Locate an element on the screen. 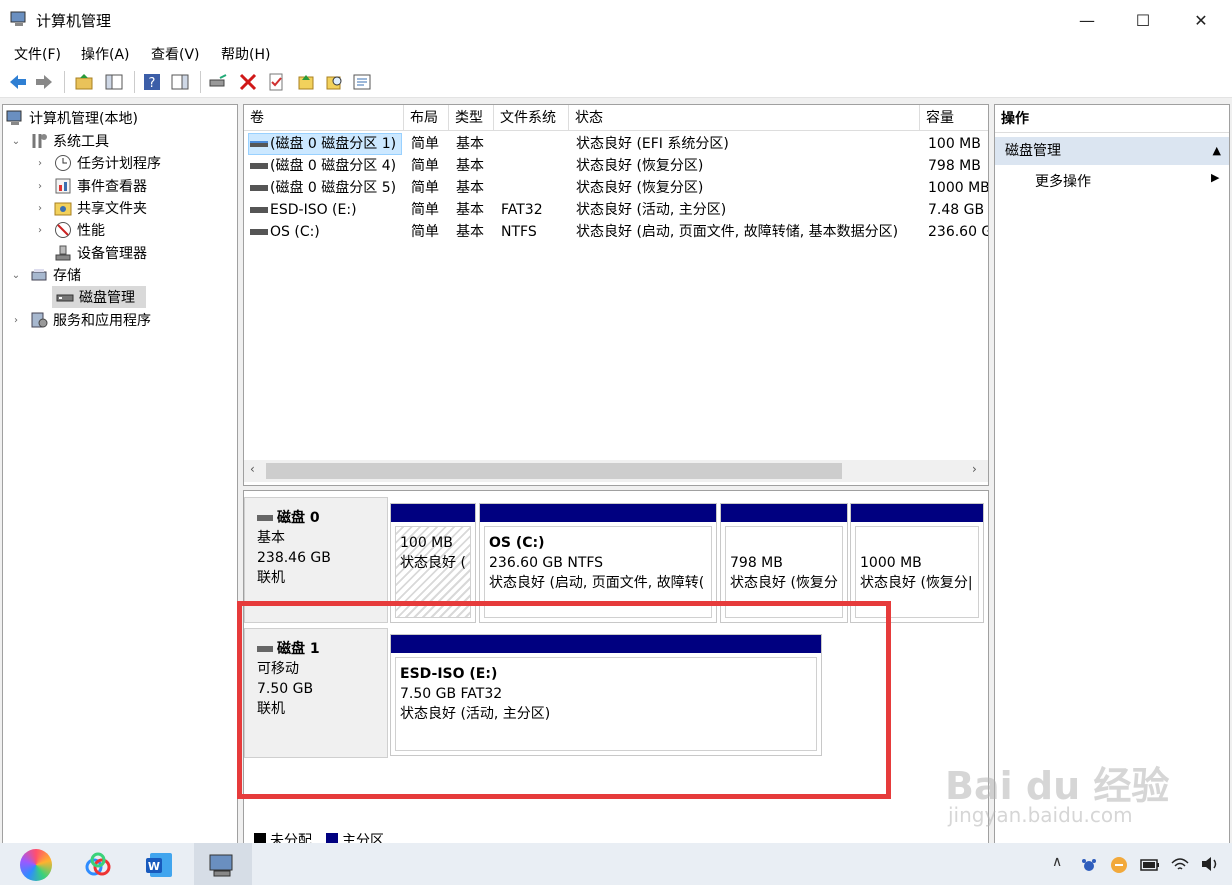 This screenshot has width=1232, height=885. maximize-button: ☐ is located at coordinates (1143, 20).